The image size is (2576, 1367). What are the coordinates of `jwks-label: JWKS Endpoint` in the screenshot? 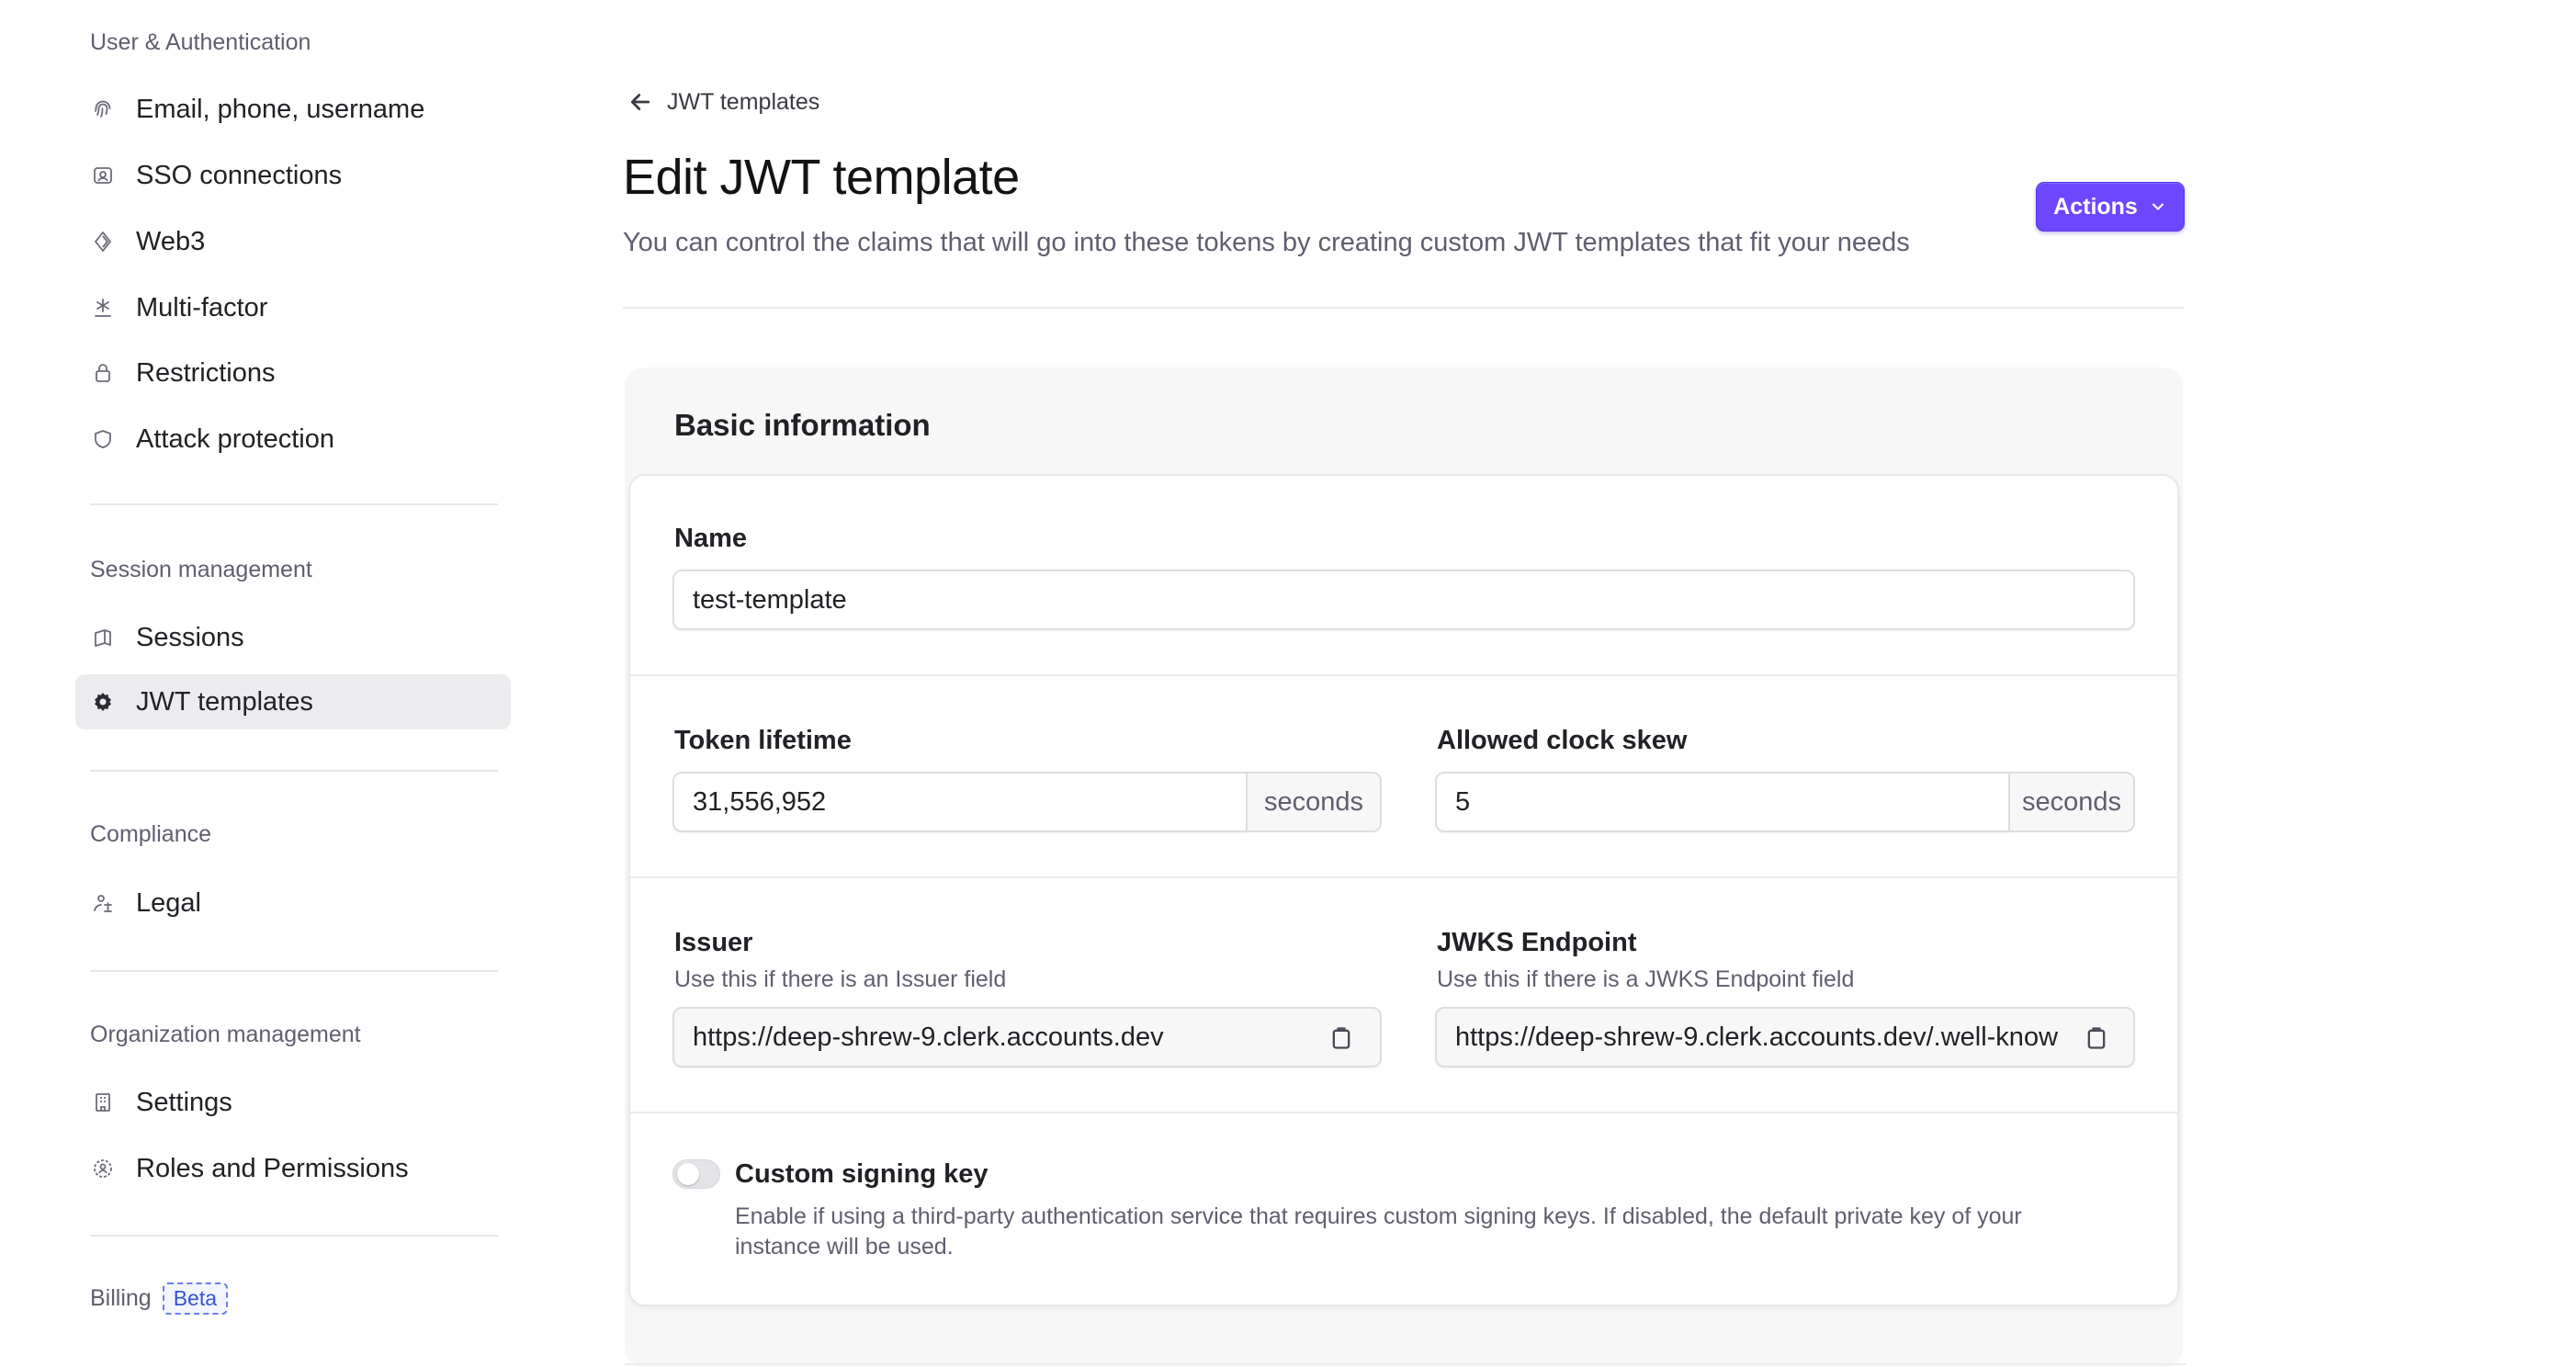 It's located at (1537, 942).